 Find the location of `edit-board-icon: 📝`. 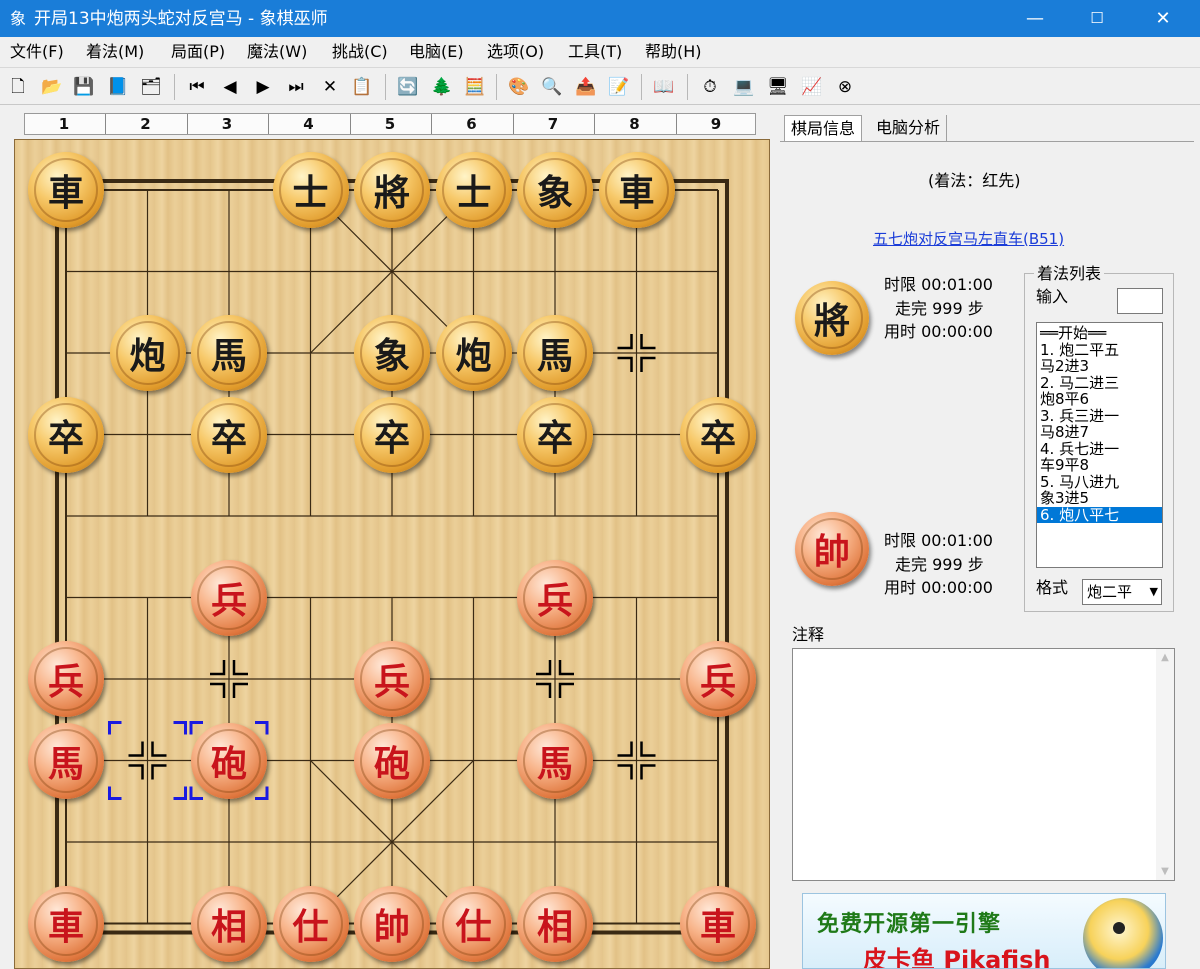

edit-board-icon: 📝 is located at coordinates (619, 87).